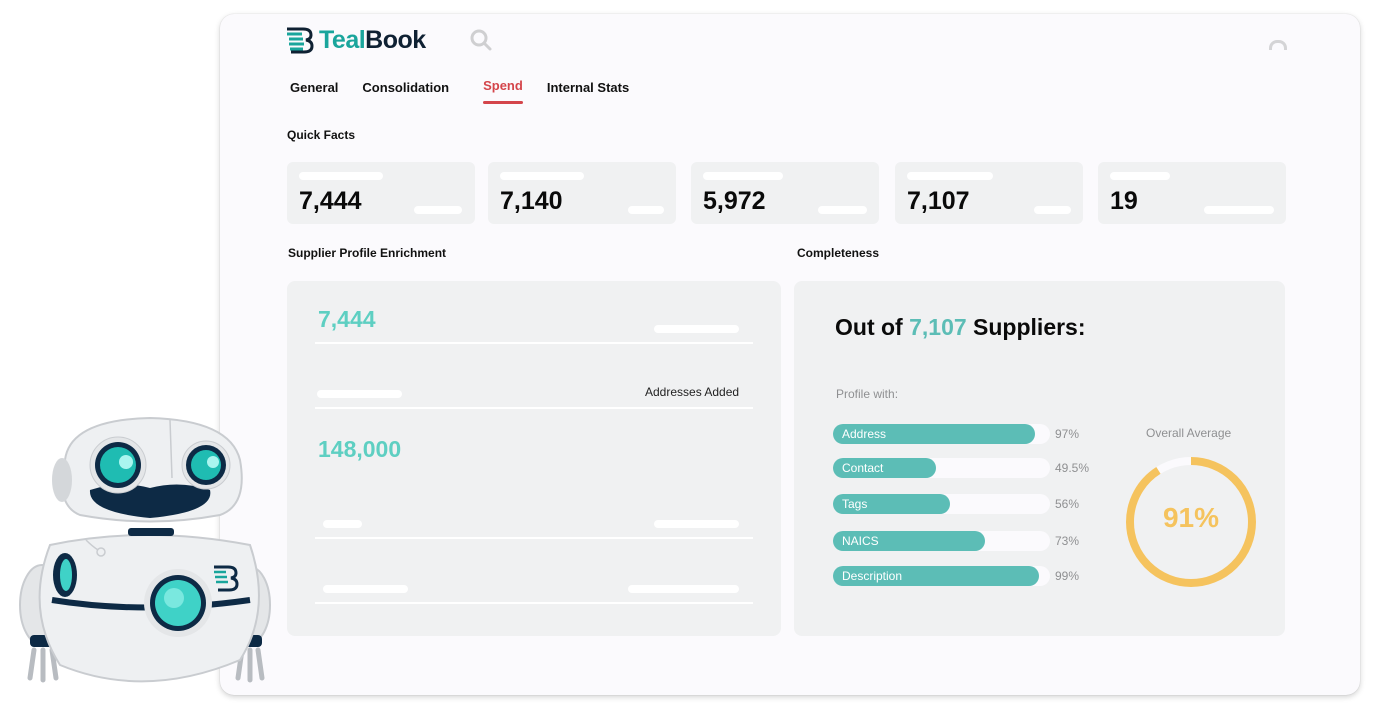 The image size is (1373, 713). Describe the element at coordinates (1191, 517) in the screenshot. I see `overall-average-value: 91%` at that location.